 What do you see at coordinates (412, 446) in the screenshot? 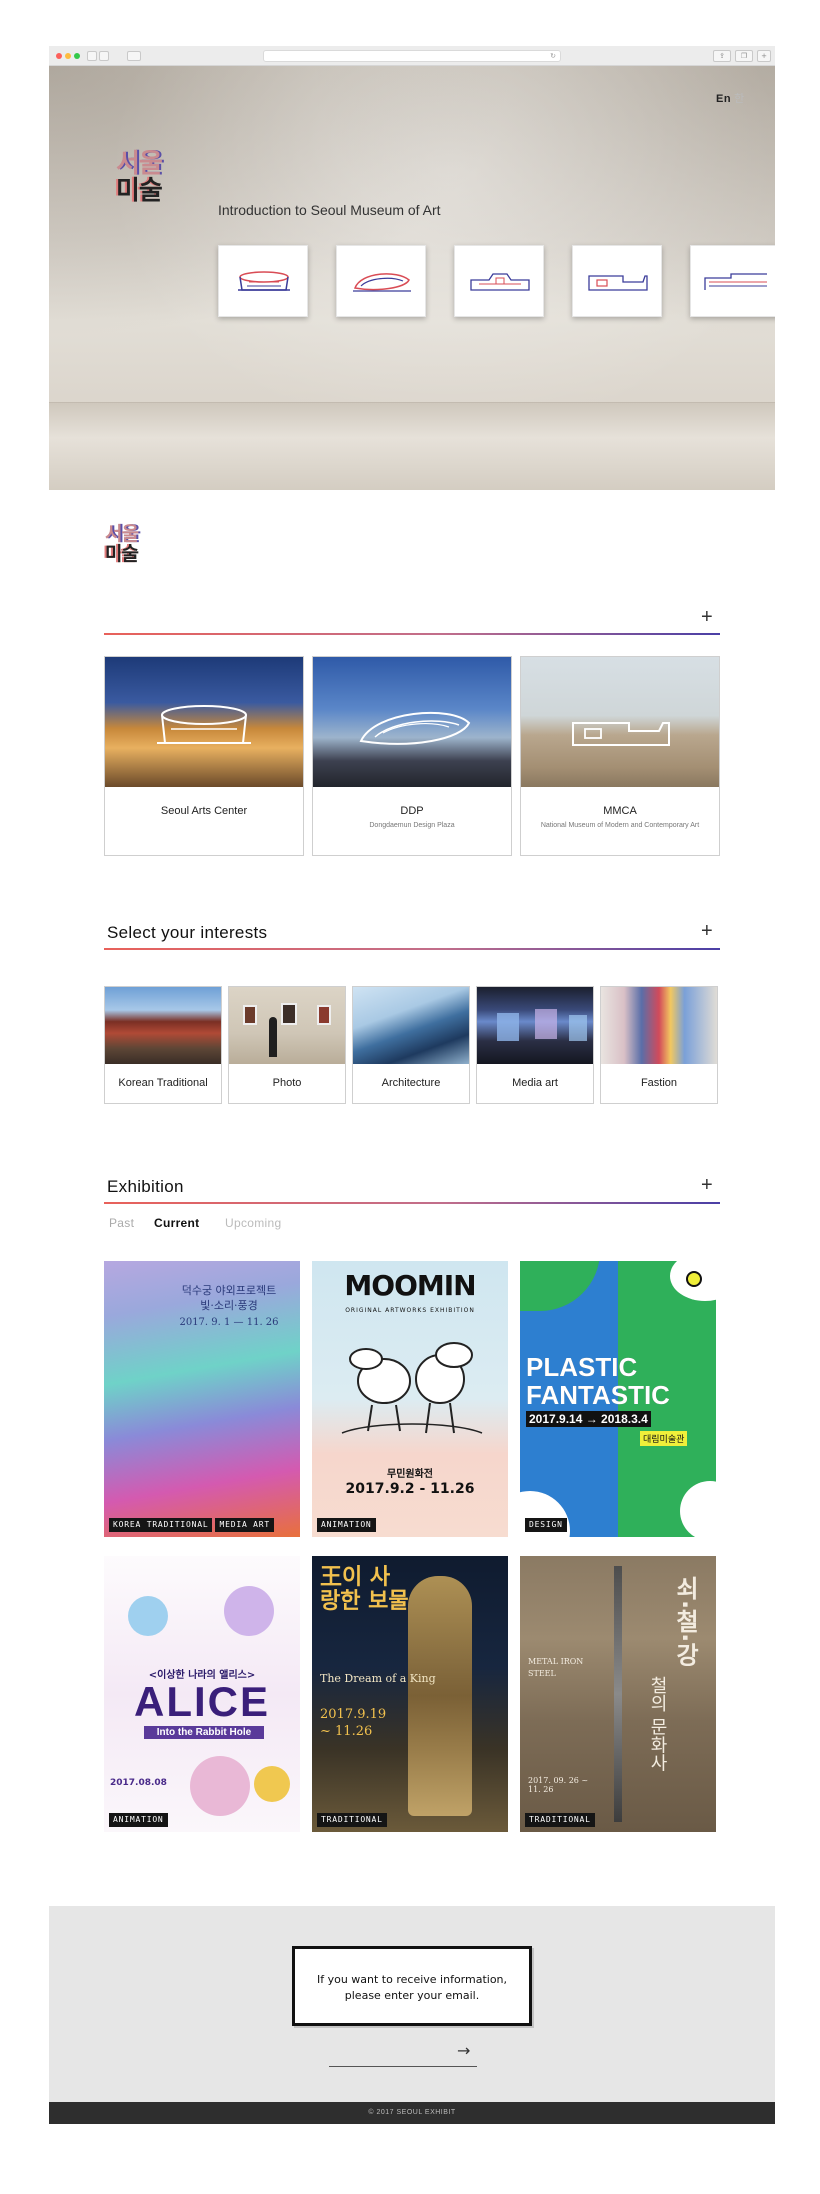
I see `gallery-floor` at bounding box center [412, 446].